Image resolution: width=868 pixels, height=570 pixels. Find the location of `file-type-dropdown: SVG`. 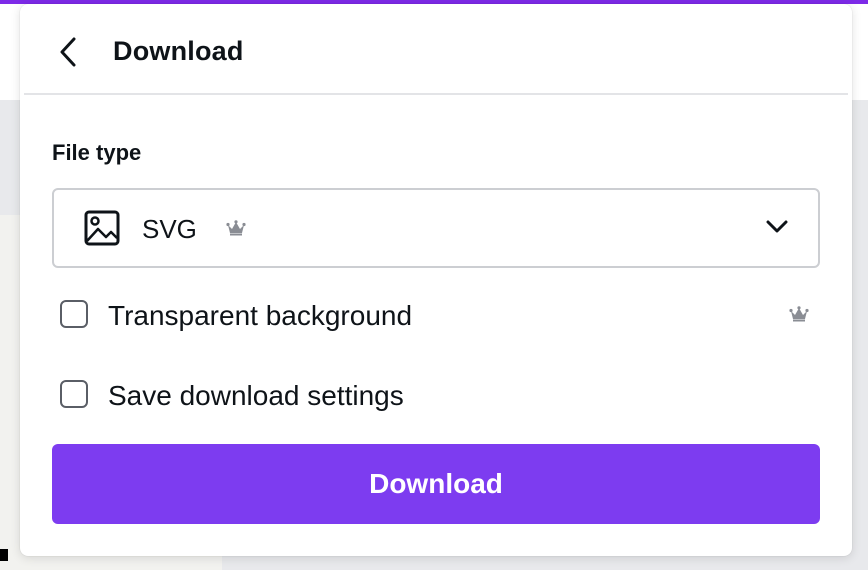

file-type-dropdown: SVG is located at coordinates (436, 228).